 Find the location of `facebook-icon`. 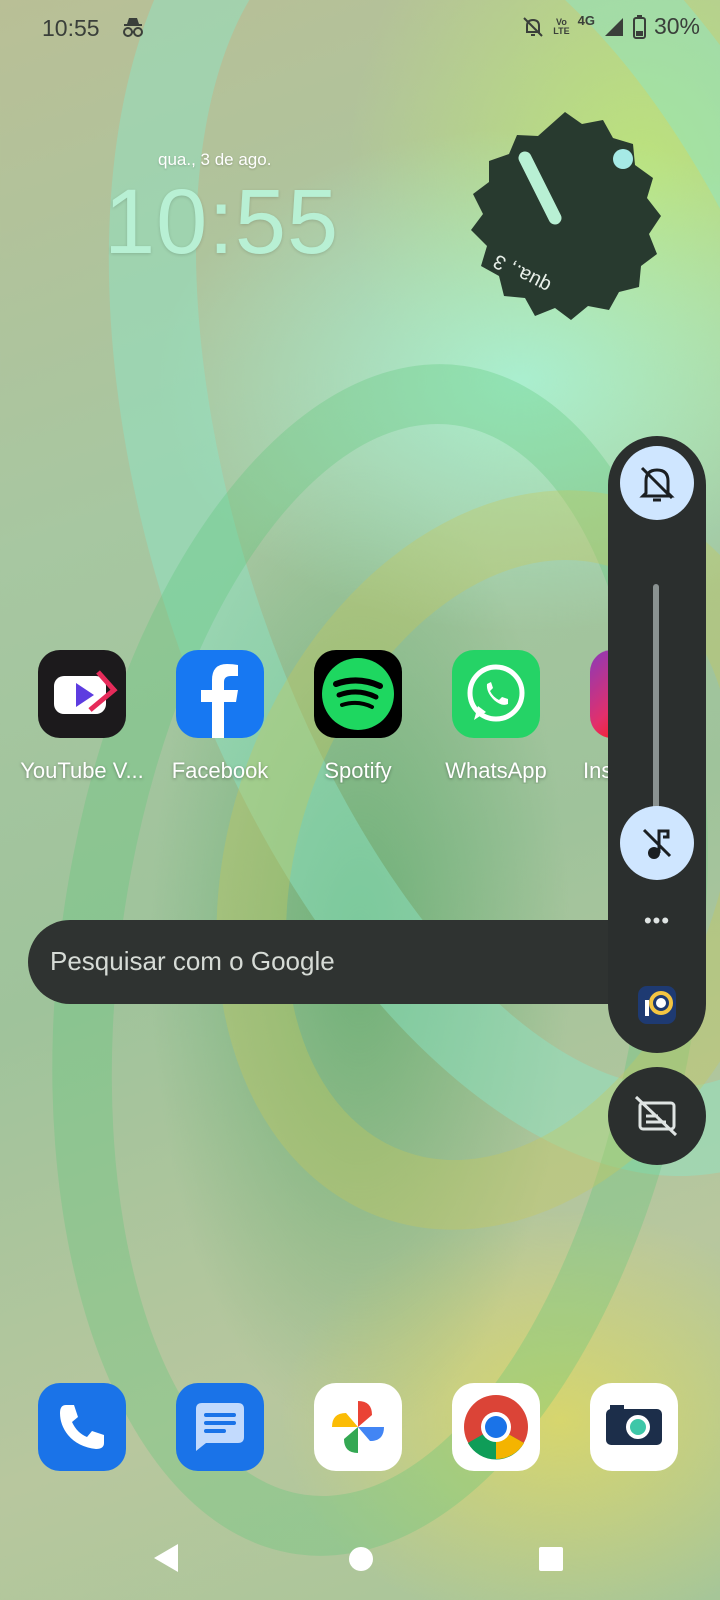

facebook-icon is located at coordinates (220, 694).